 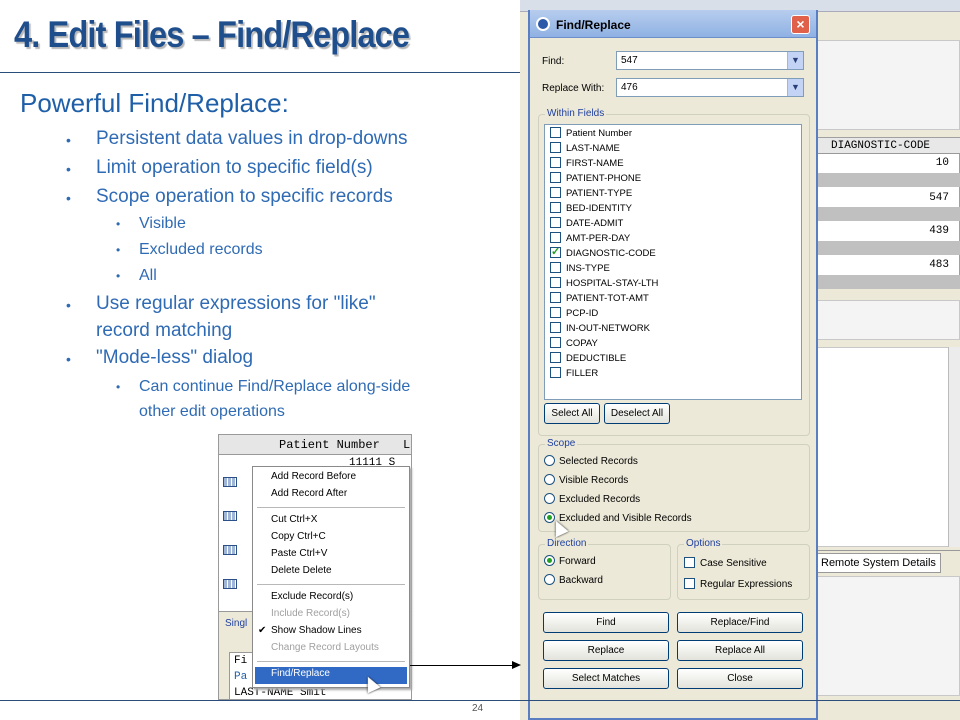 What do you see at coordinates (591, 134) in the screenshot?
I see `field-checkbox-patient-number: Patient Number` at bounding box center [591, 134].